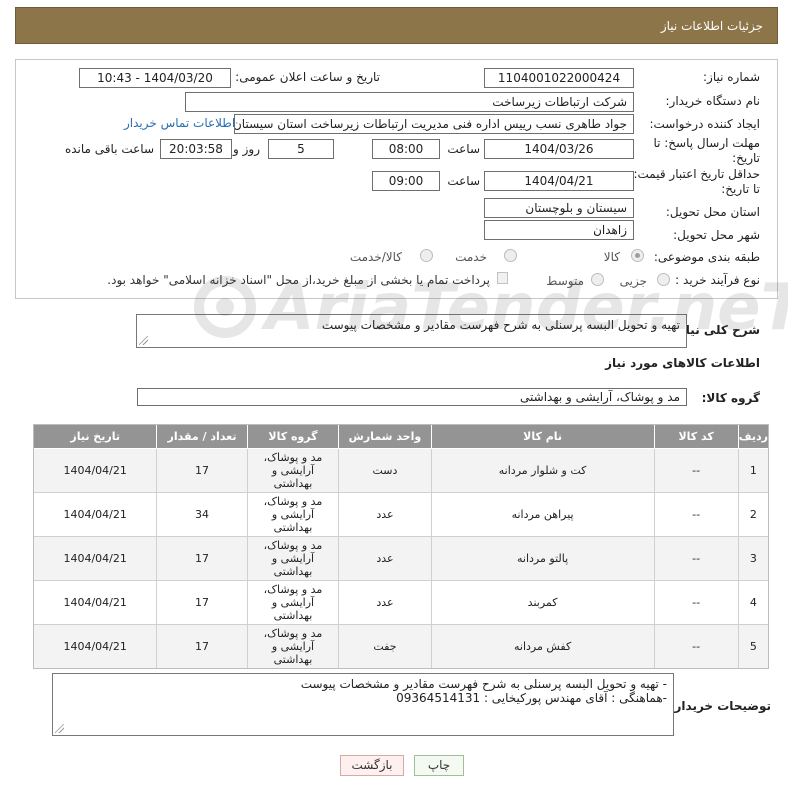 The image size is (788, 791). I want to click on cell-row-number: 3, so click(752, 559).